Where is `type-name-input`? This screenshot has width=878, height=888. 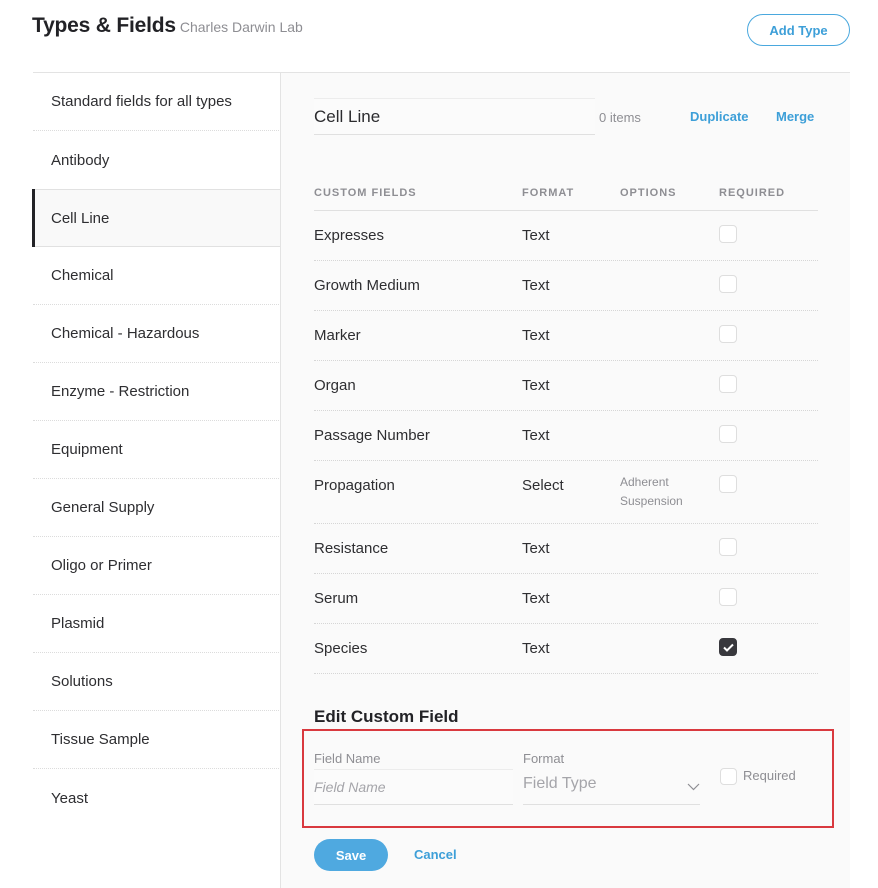 type-name-input is located at coordinates (454, 116).